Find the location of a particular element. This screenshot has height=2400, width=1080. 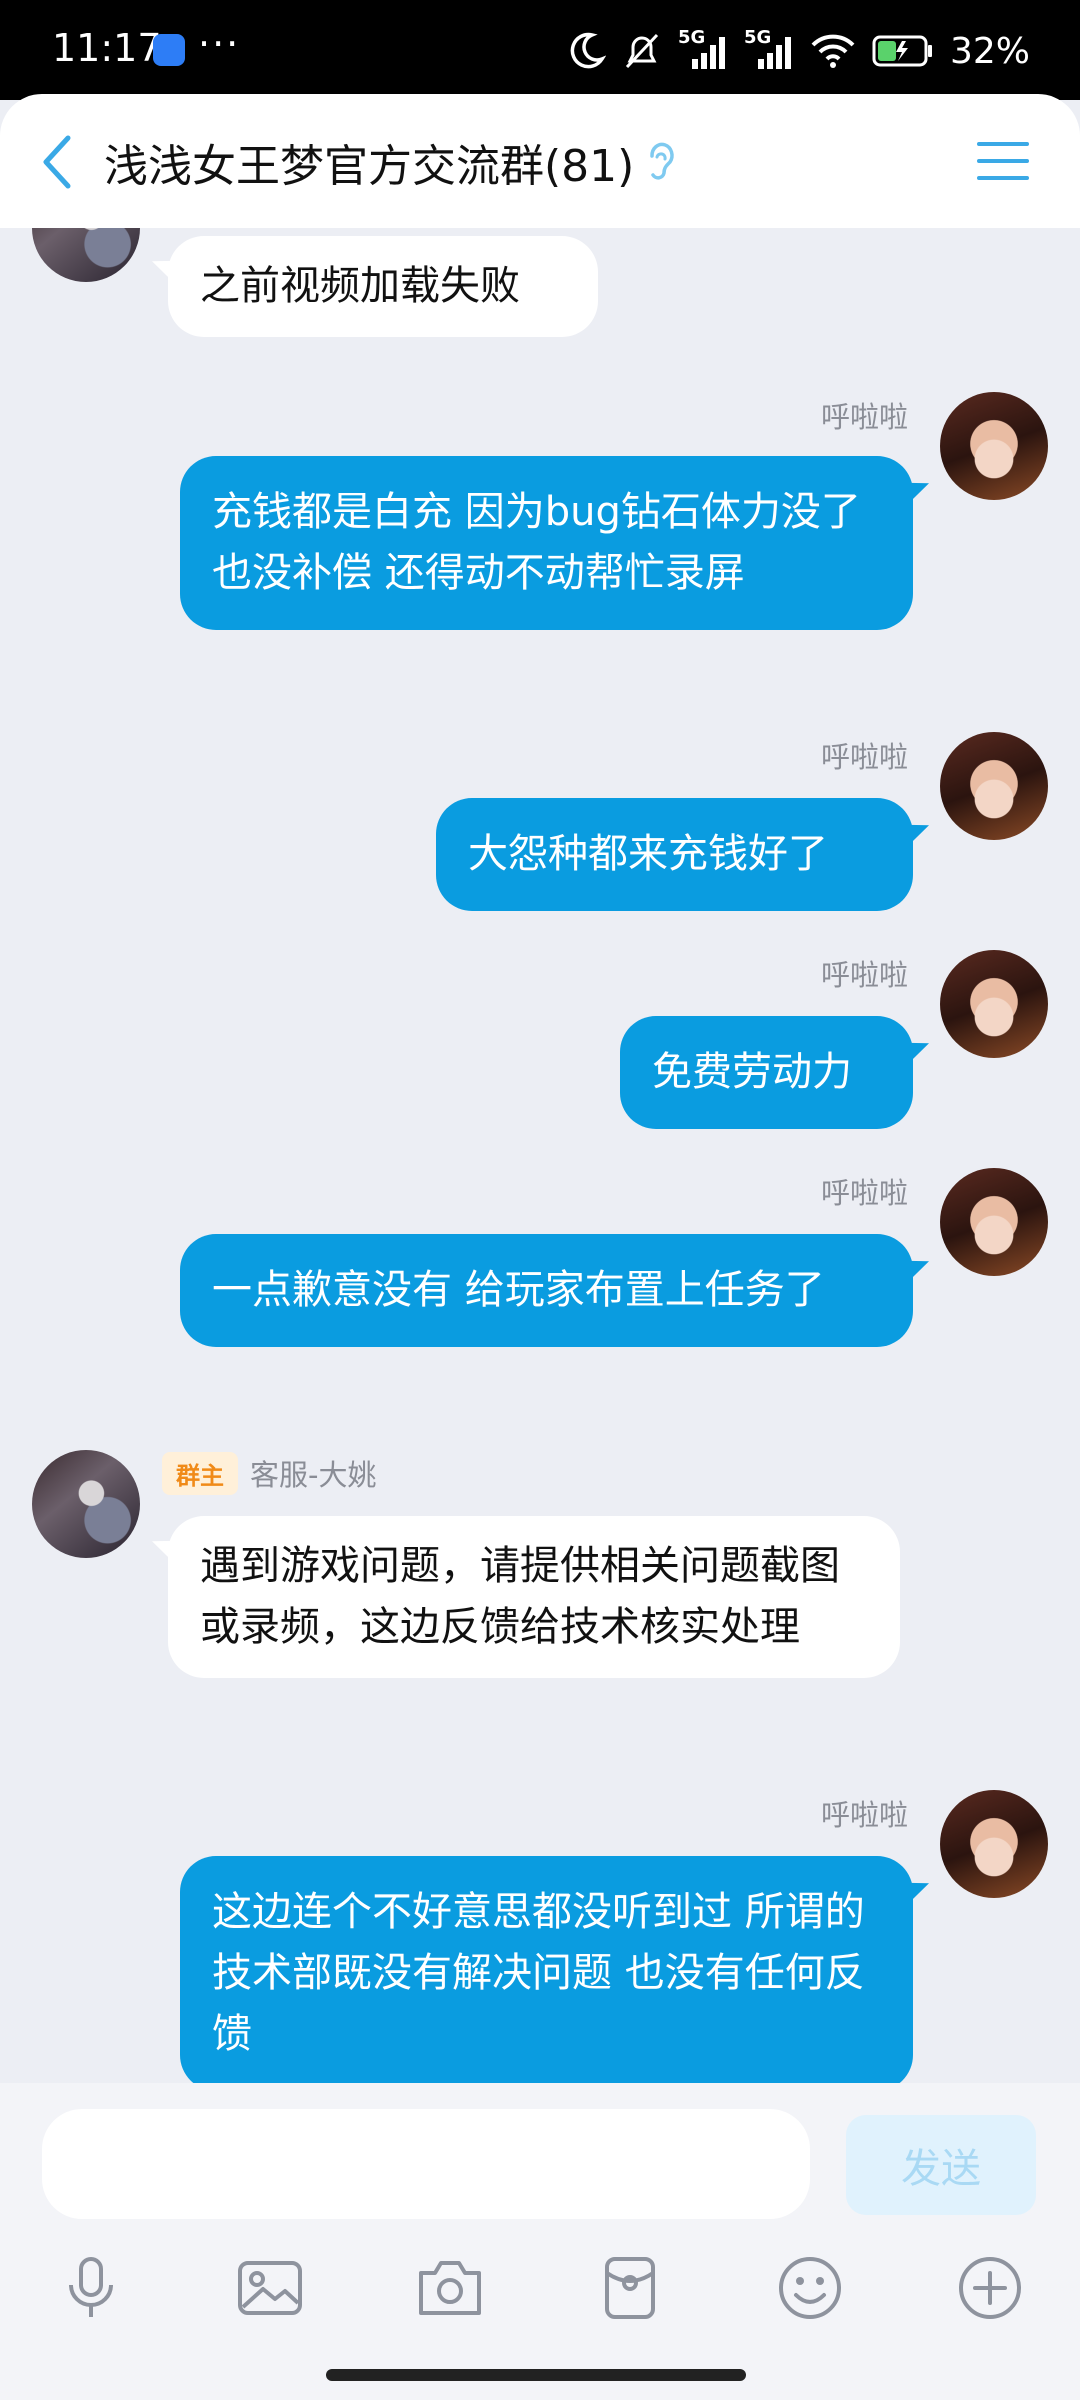

status-icons: 5G 5G 32% is located at coordinates (798, 51).